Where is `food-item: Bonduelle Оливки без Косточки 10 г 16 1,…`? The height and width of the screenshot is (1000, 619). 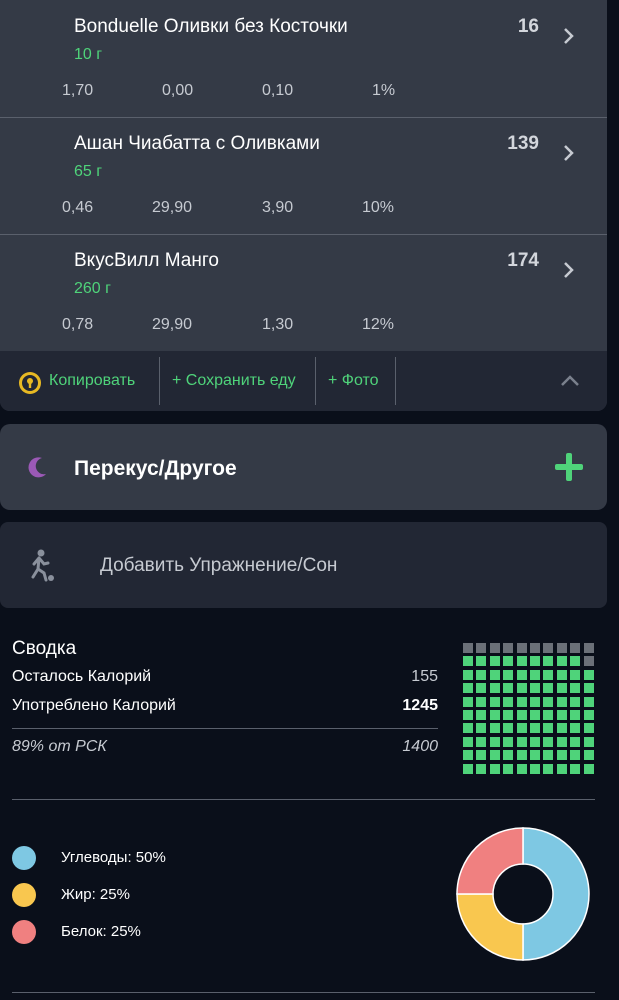
food-item: Bonduelle Оливки без Косточки 10 г 16 1,… is located at coordinates (303, 58).